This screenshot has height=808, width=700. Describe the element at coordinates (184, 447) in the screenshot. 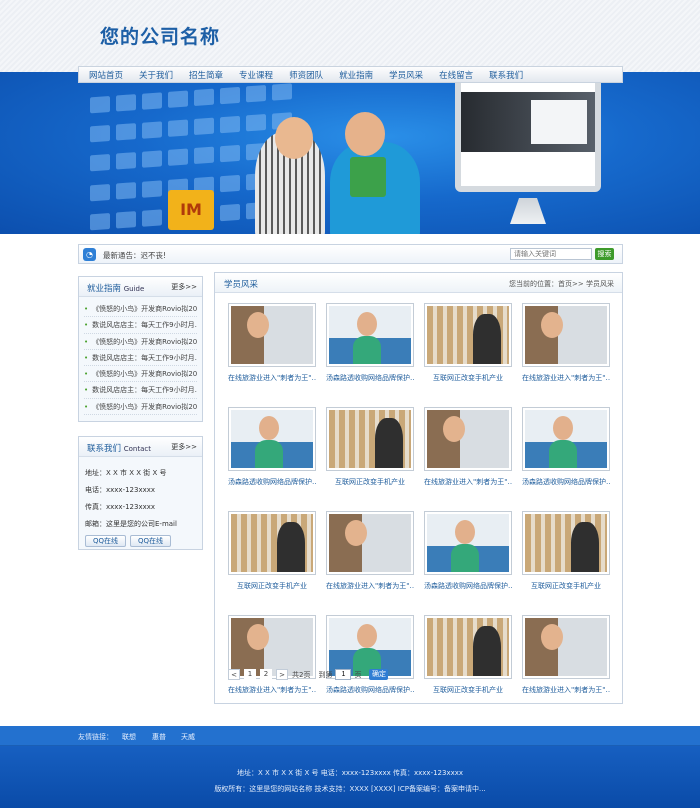

I see `contact-more-link: 更多>>` at that location.